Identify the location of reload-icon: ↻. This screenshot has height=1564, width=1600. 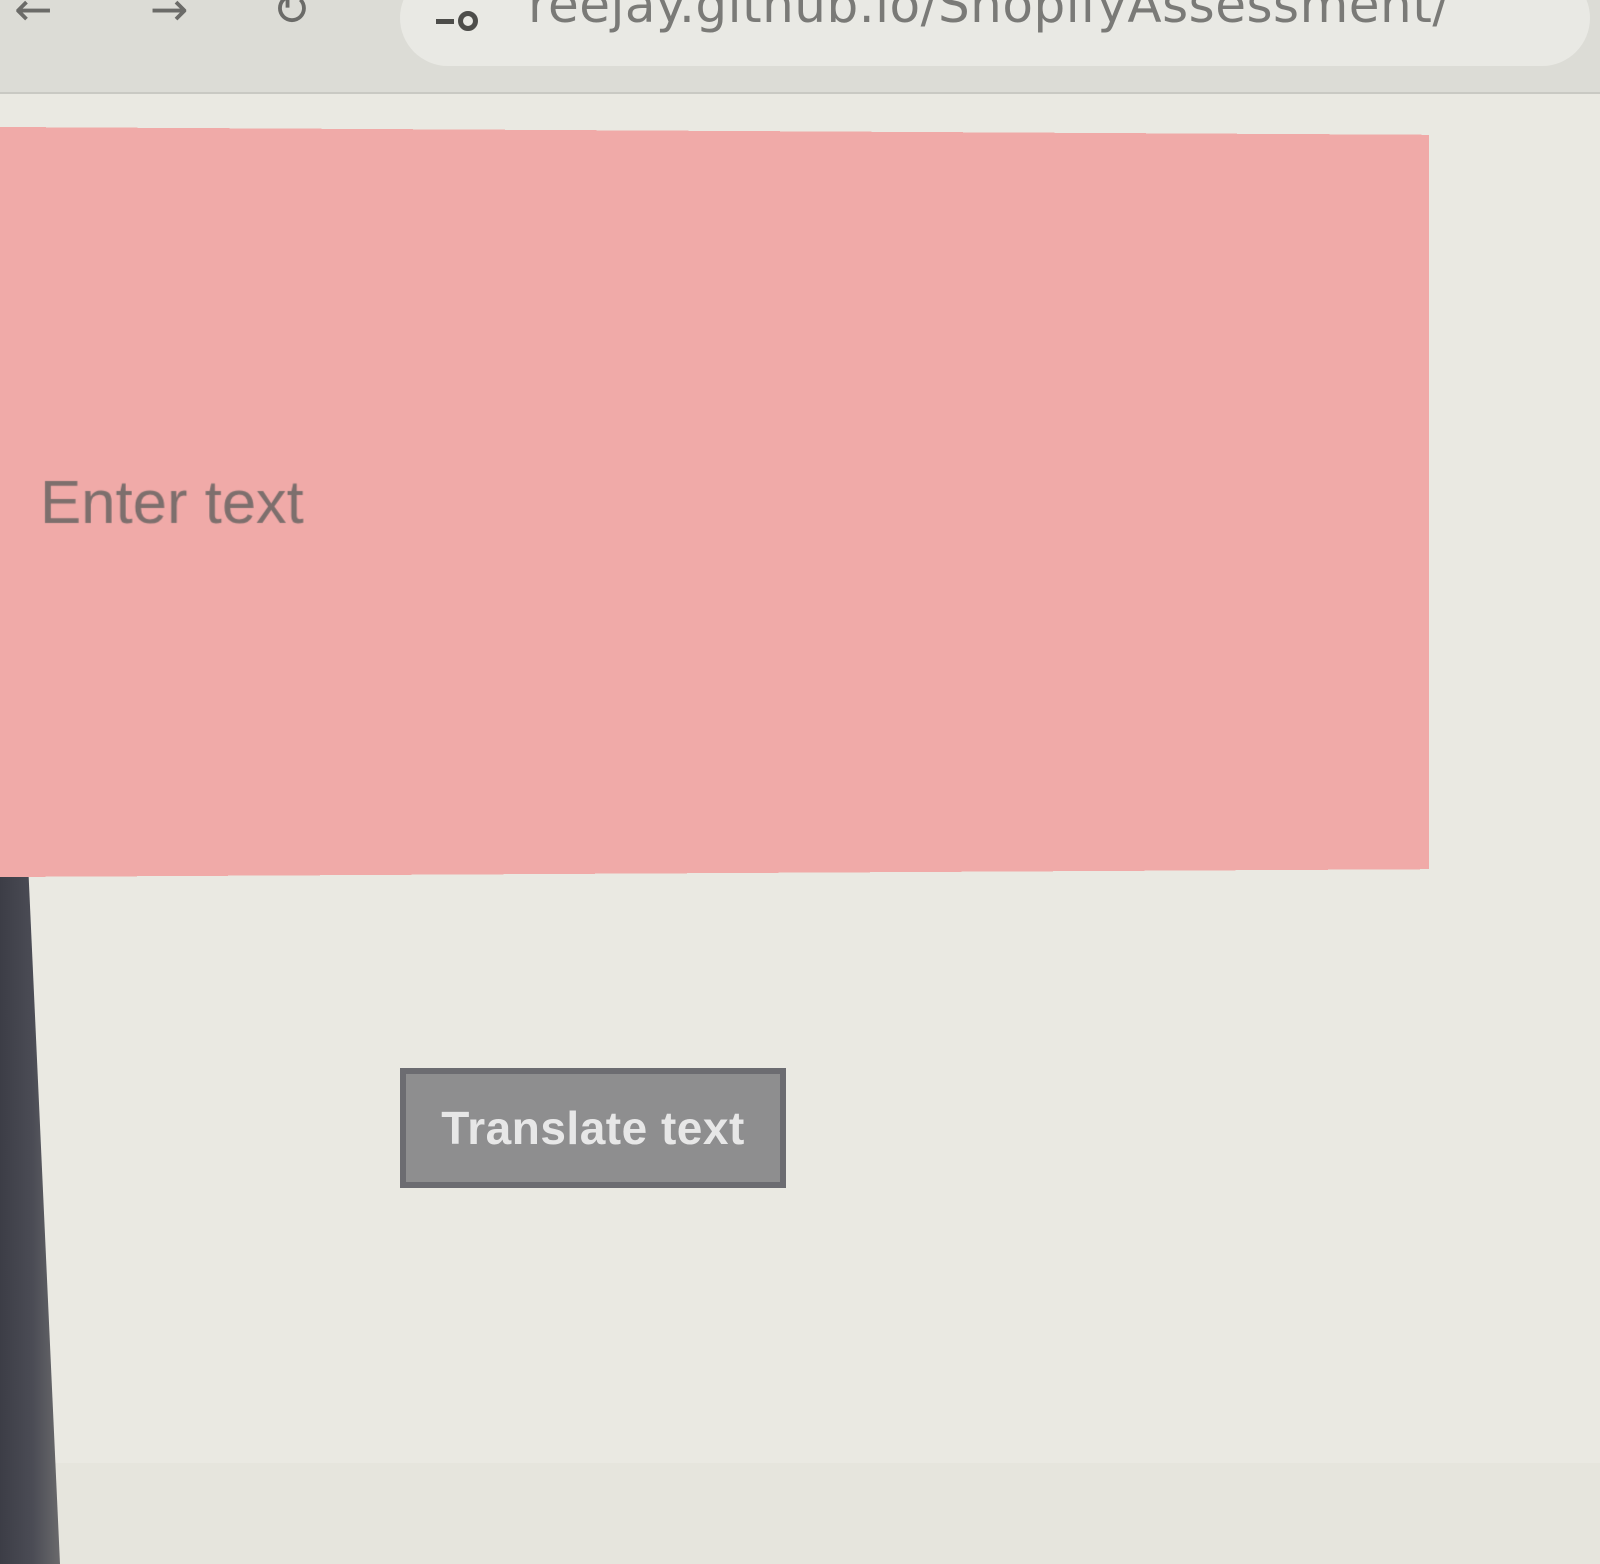
(291, 16).